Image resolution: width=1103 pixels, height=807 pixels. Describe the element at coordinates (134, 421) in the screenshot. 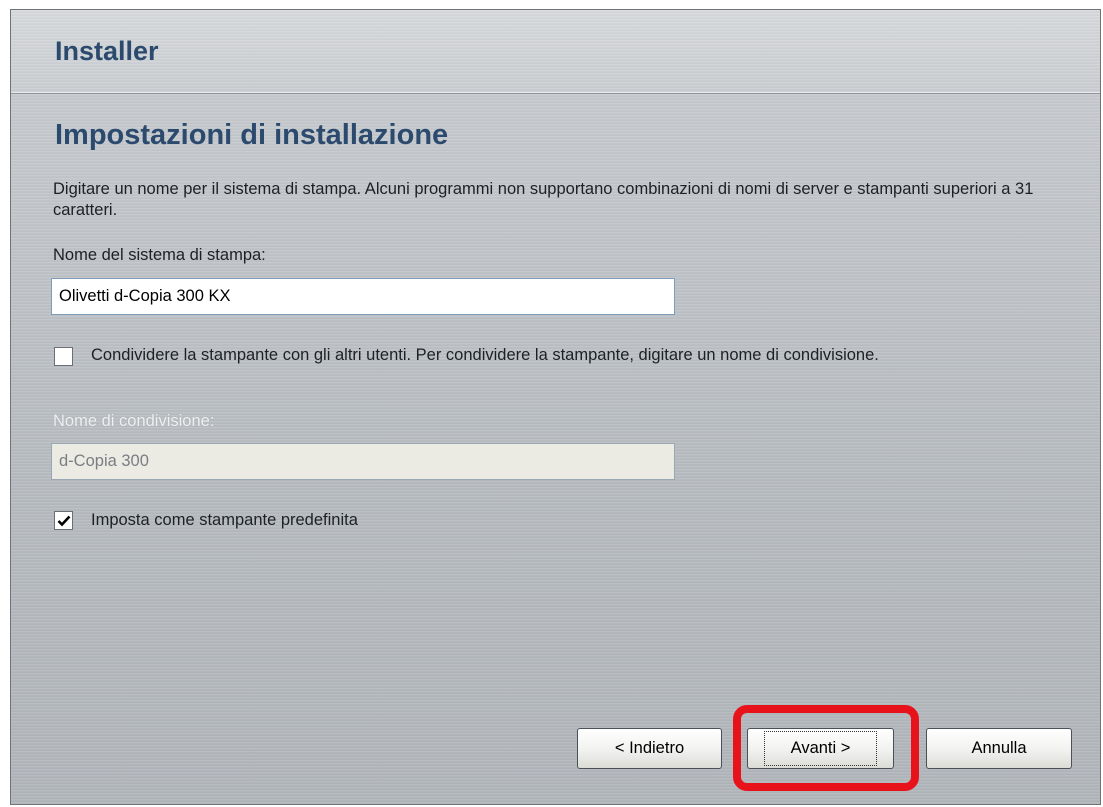

I see `share-name-label: Nome di condivisione:` at that location.